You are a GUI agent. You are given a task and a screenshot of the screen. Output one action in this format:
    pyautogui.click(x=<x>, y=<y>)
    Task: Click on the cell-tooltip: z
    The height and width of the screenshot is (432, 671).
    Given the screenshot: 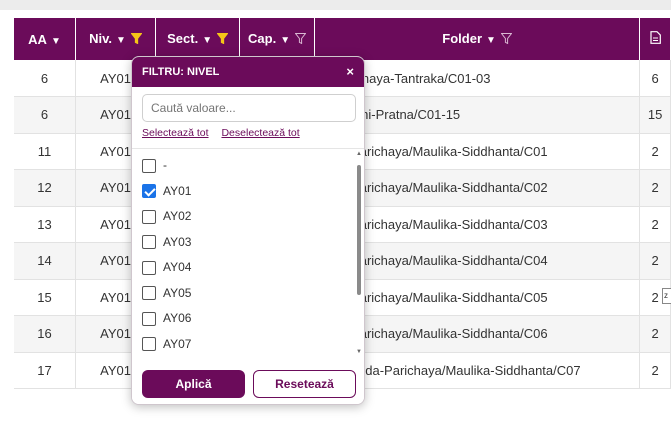 What is the action you would take?
    pyautogui.click(x=666, y=296)
    